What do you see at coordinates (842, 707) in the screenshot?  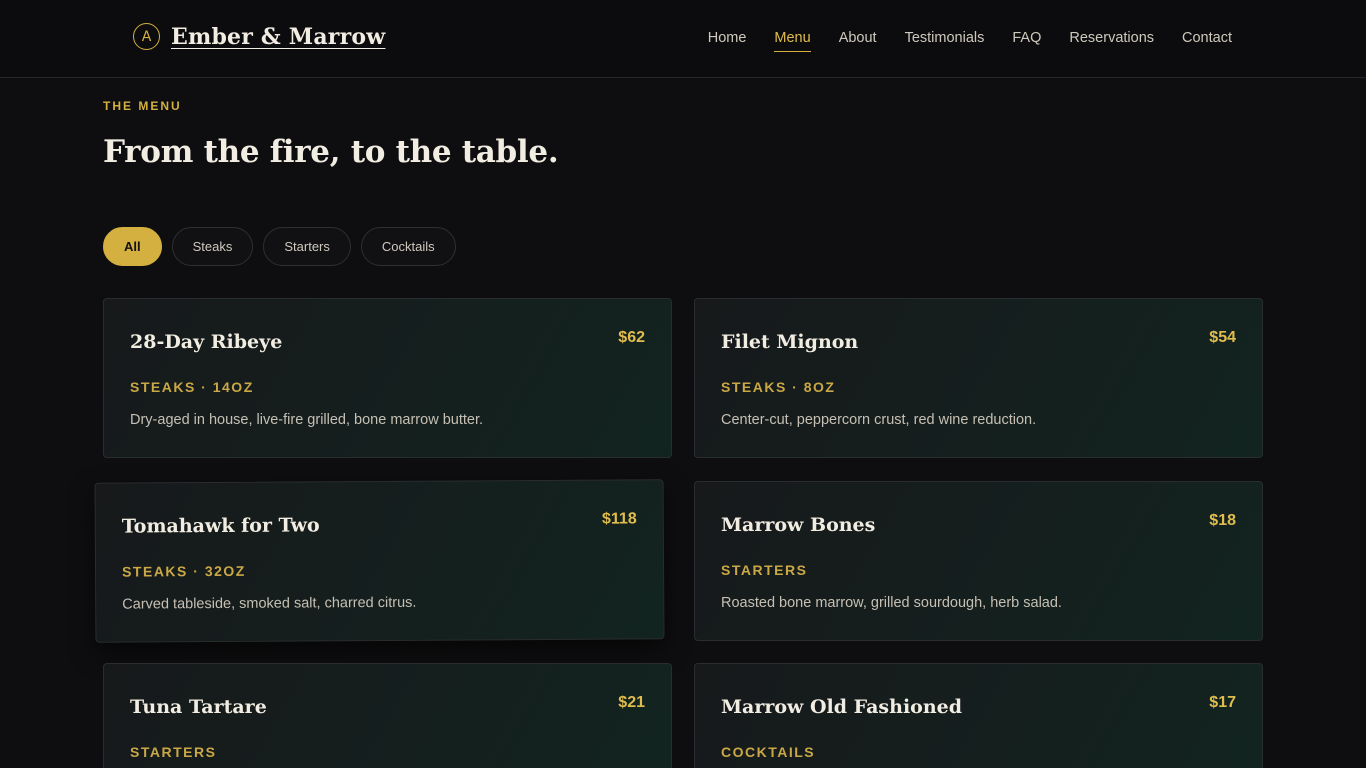 I see `menu-item-name: Marrow Old Fashioned` at bounding box center [842, 707].